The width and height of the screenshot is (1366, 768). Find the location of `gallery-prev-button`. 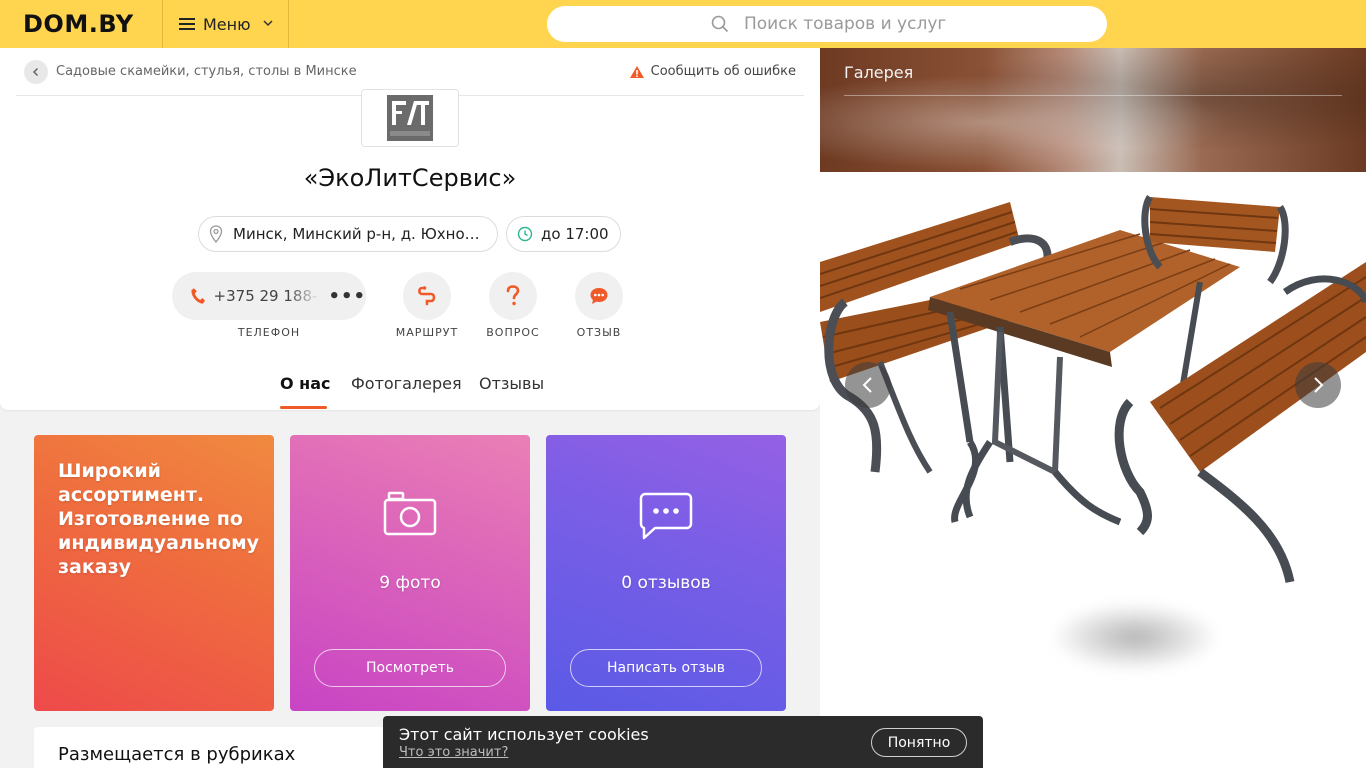

gallery-prev-button is located at coordinates (868, 385).